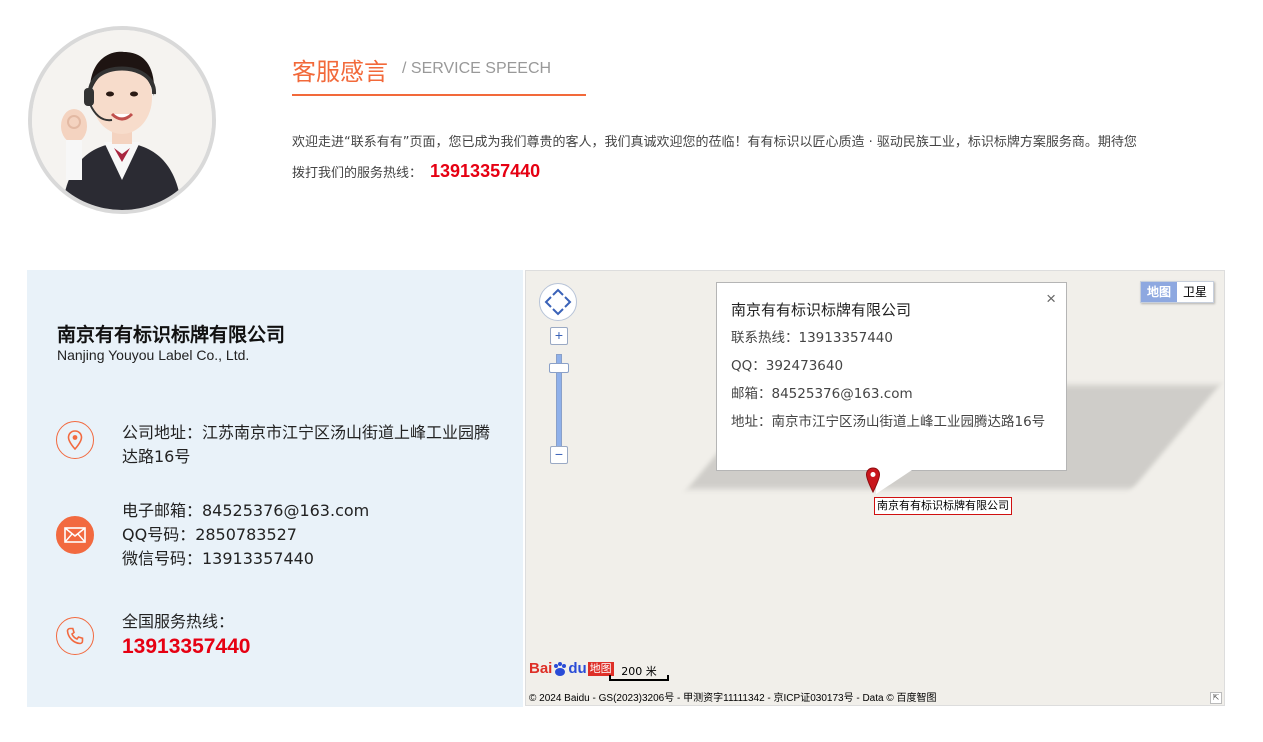 The height and width of the screenshot is (742, 1263). I want to click on map-type-map: 地图, so click(1158, 292).